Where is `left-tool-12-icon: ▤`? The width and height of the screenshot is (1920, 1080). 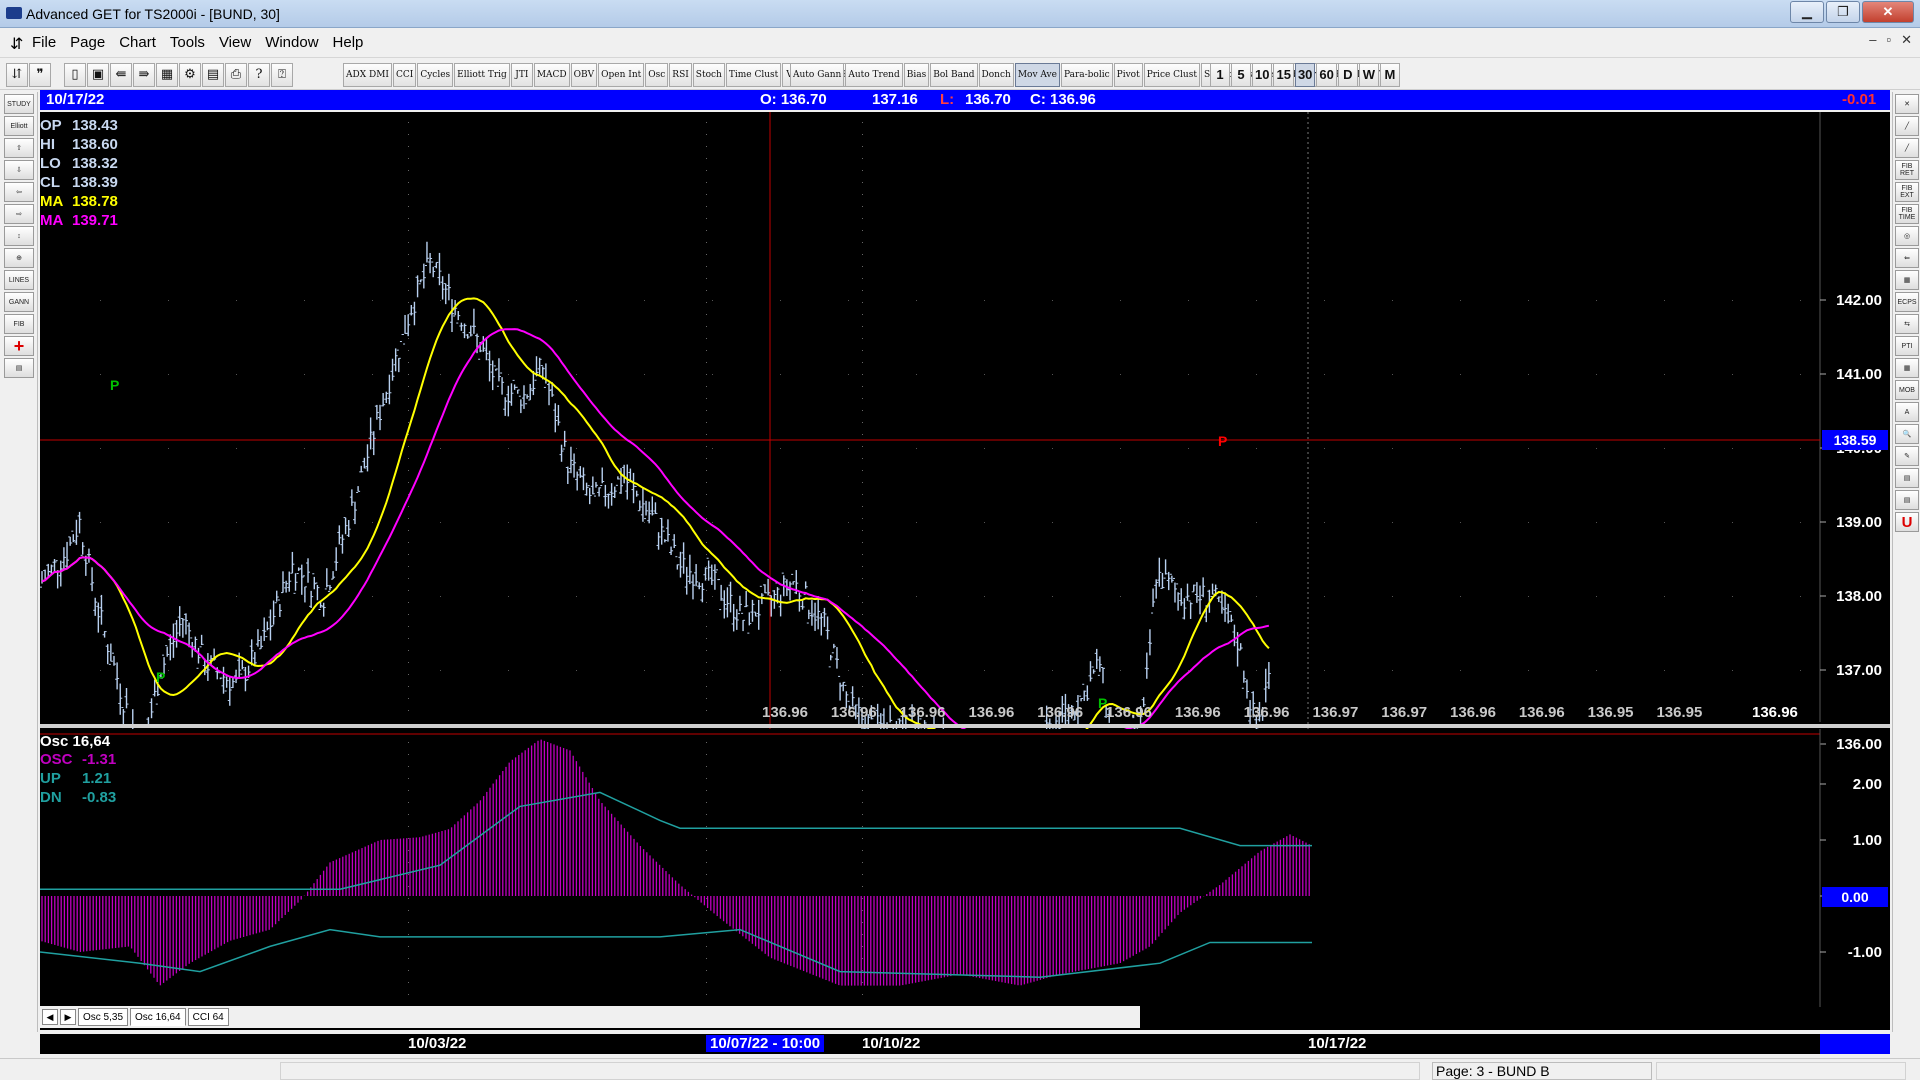 left-tool-12-icon: ▤ is located at coordinates (19, 368).